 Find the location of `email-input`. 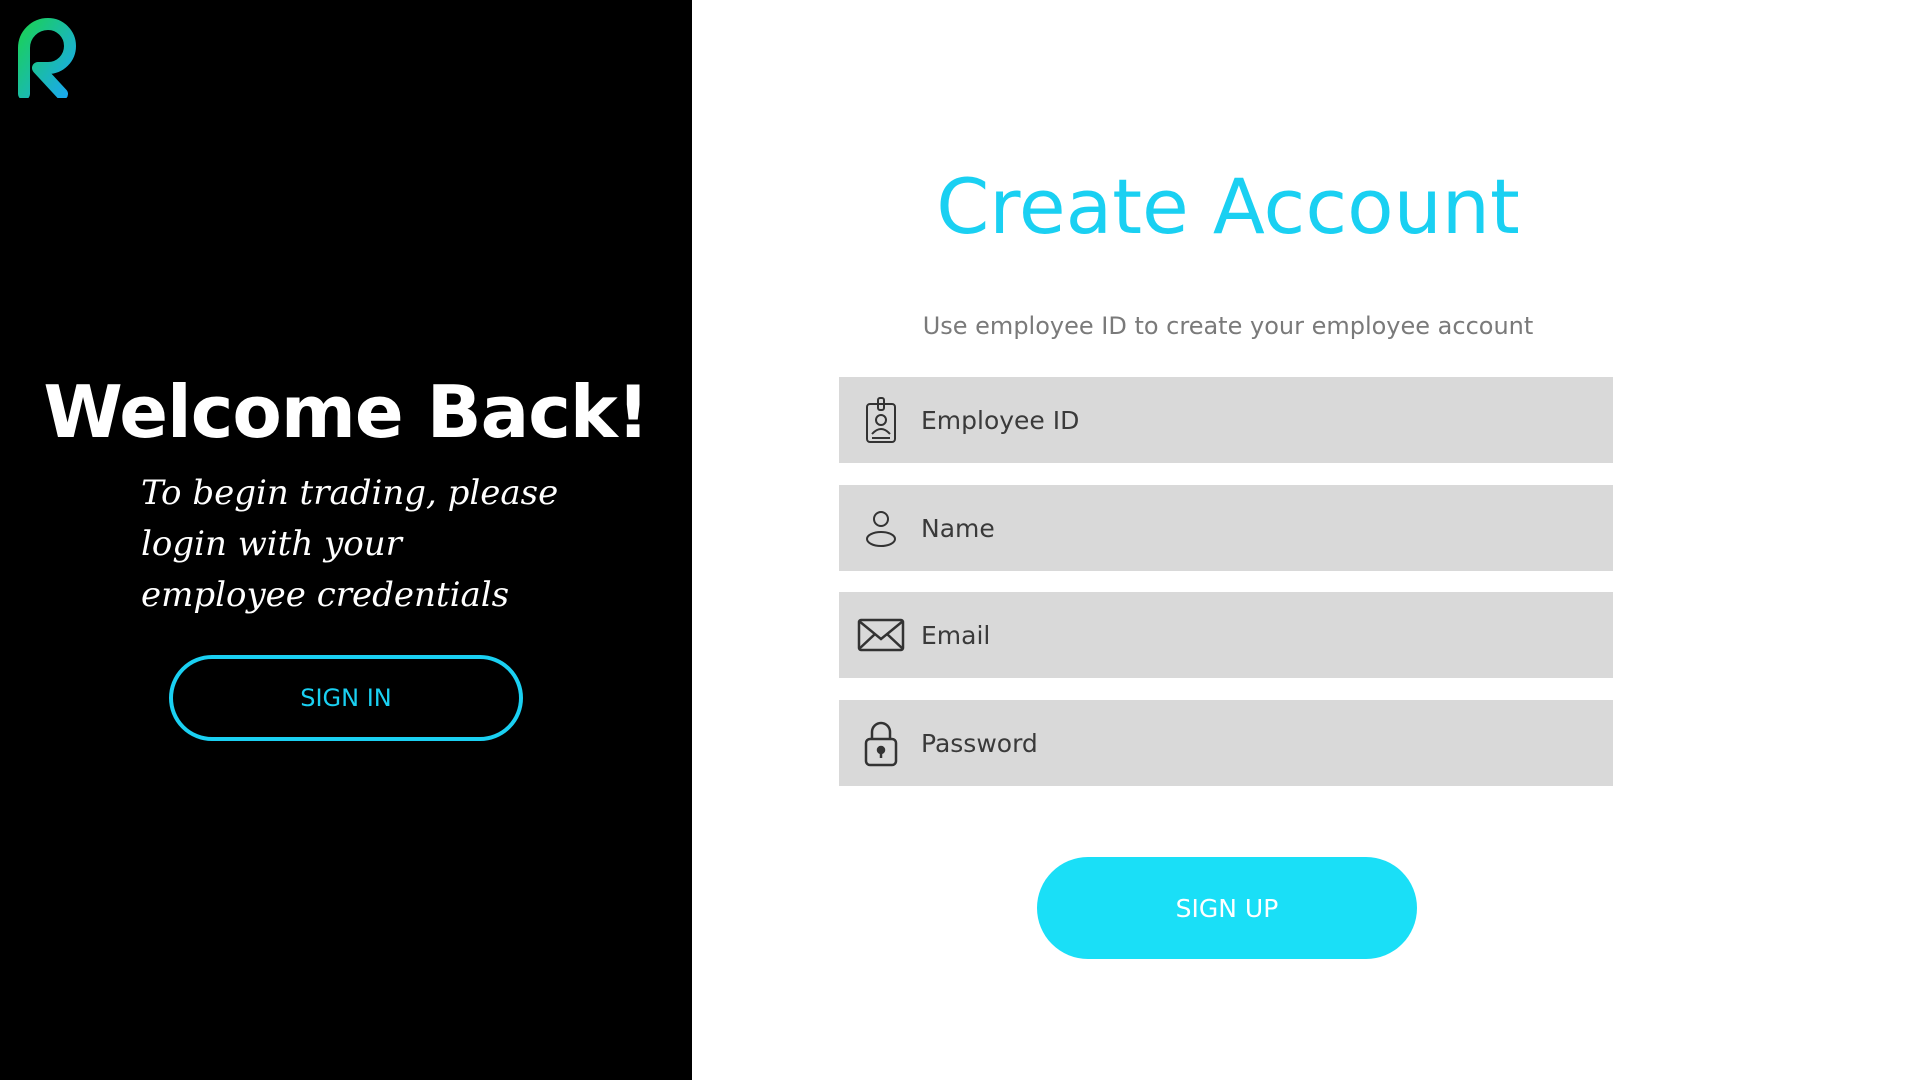

email-input is located at coordinates (1267, 635).